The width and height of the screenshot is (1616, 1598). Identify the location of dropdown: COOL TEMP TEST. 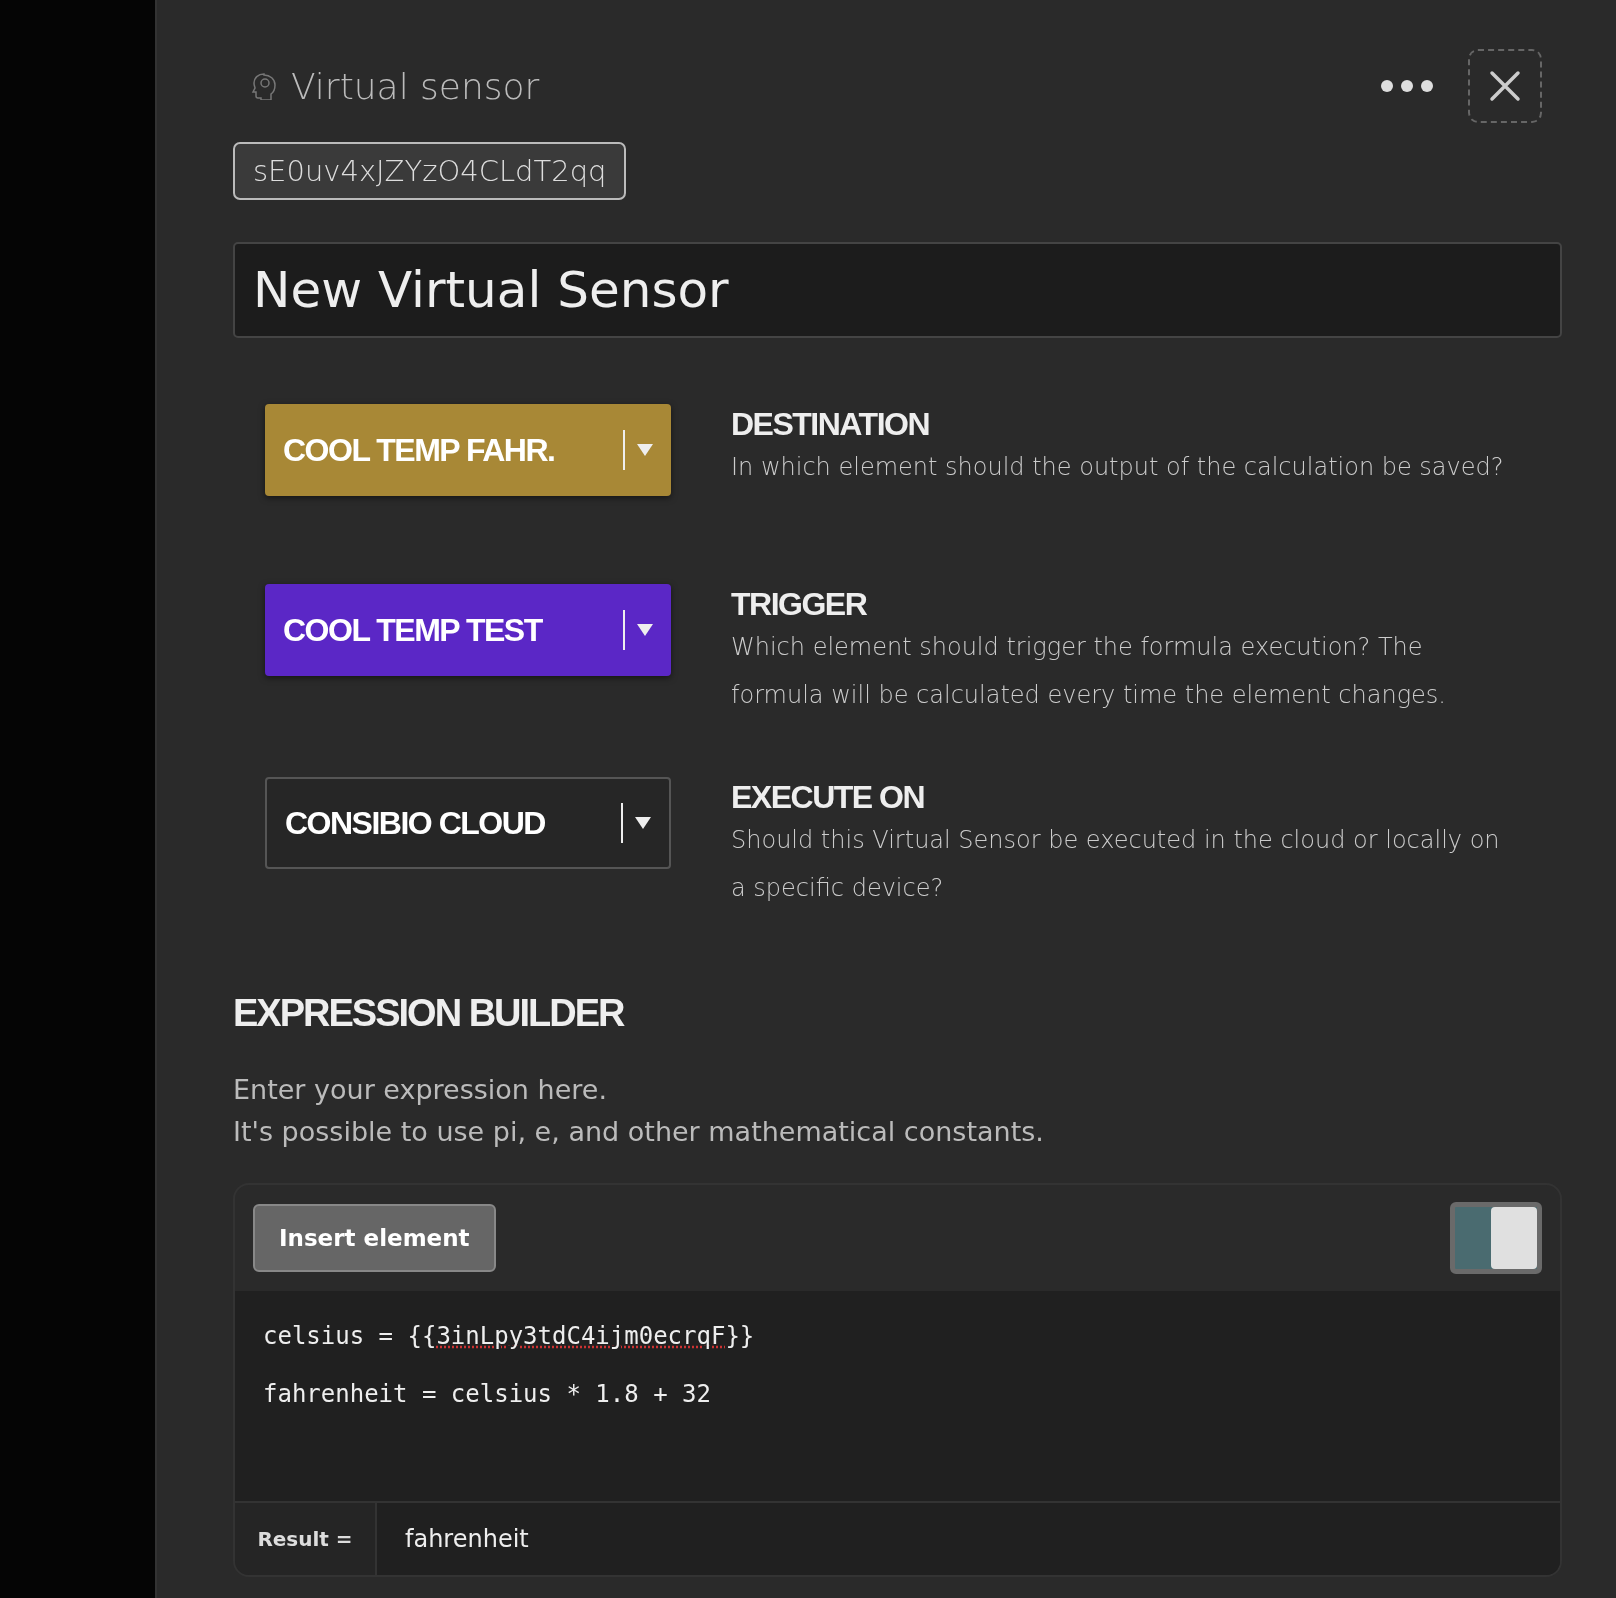
(468, 630).